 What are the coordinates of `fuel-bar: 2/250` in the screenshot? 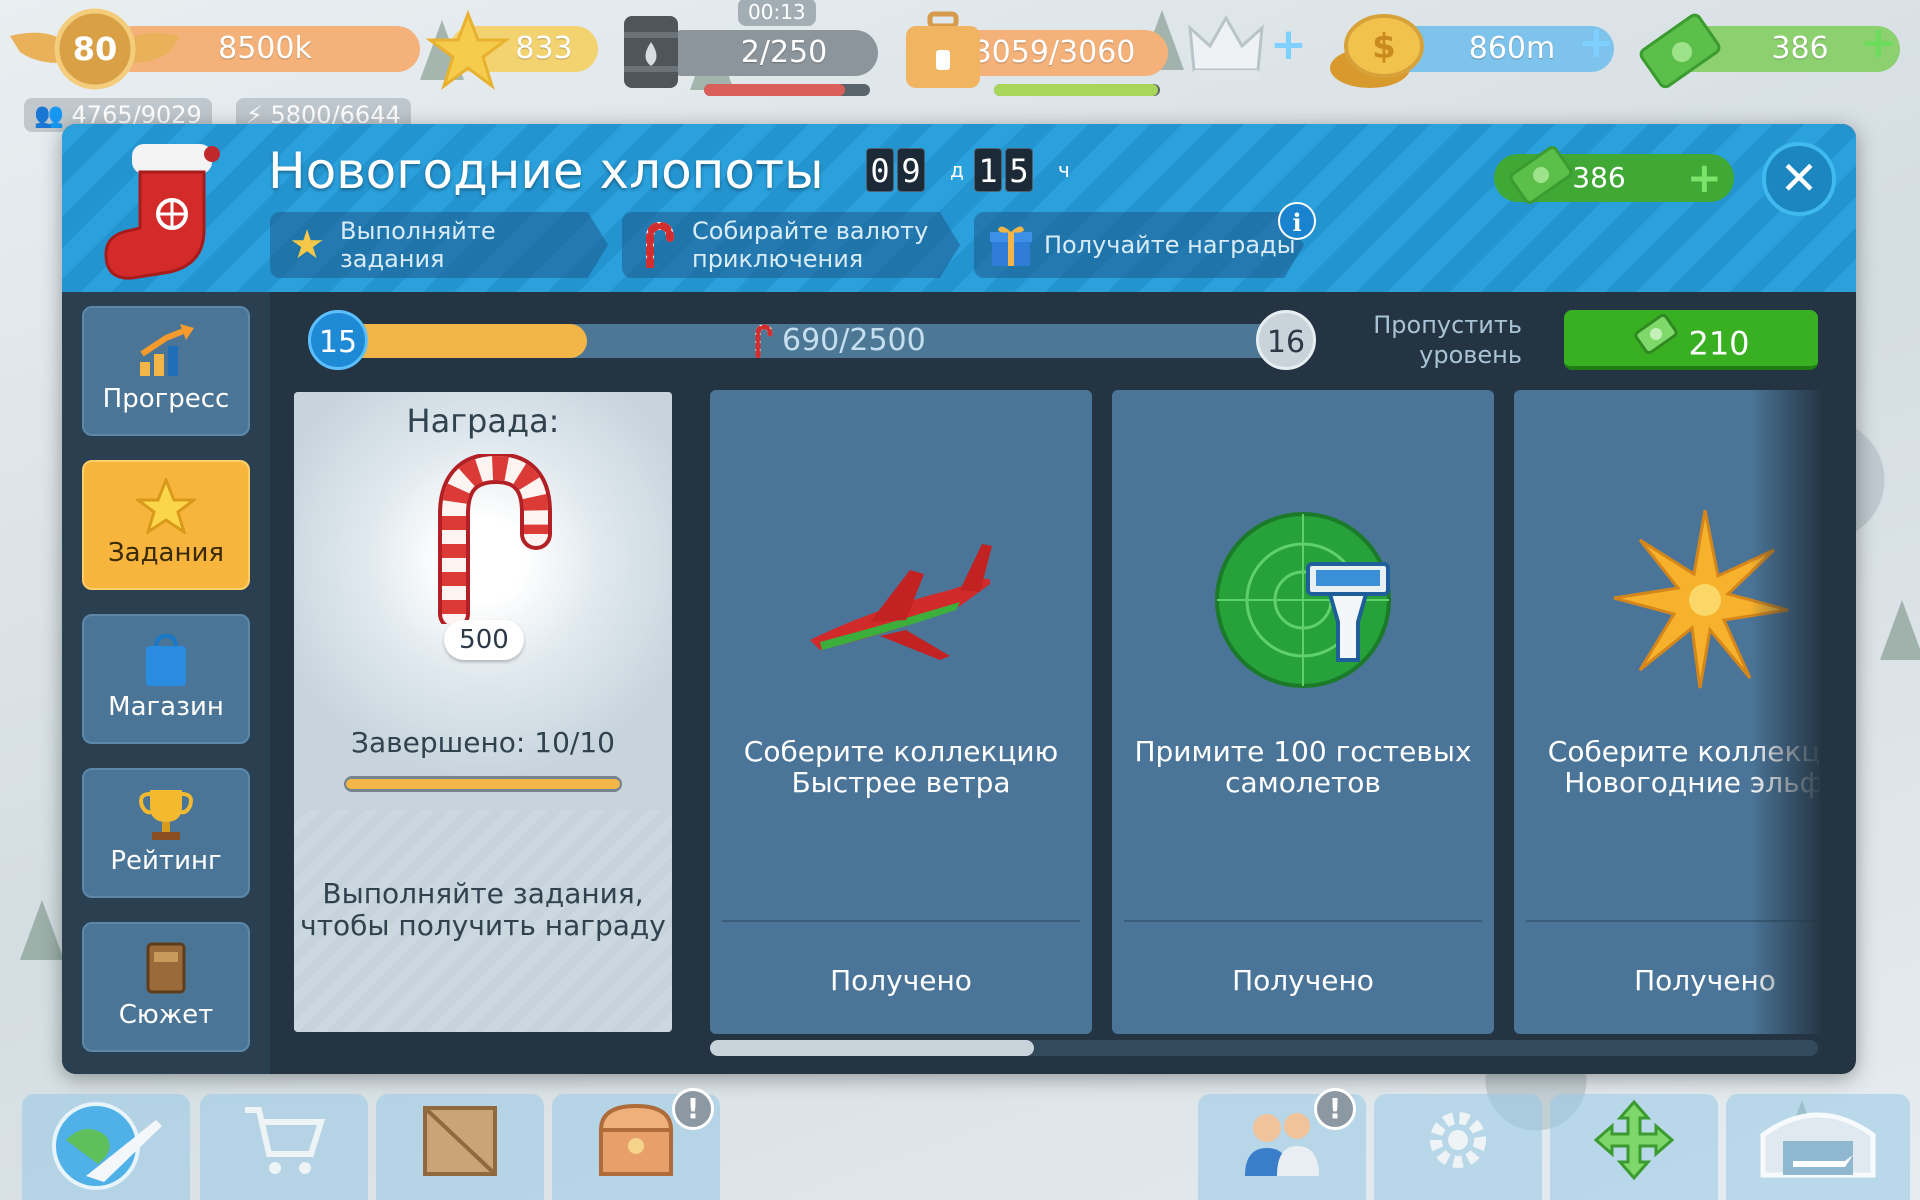 It's located at (769, 53).